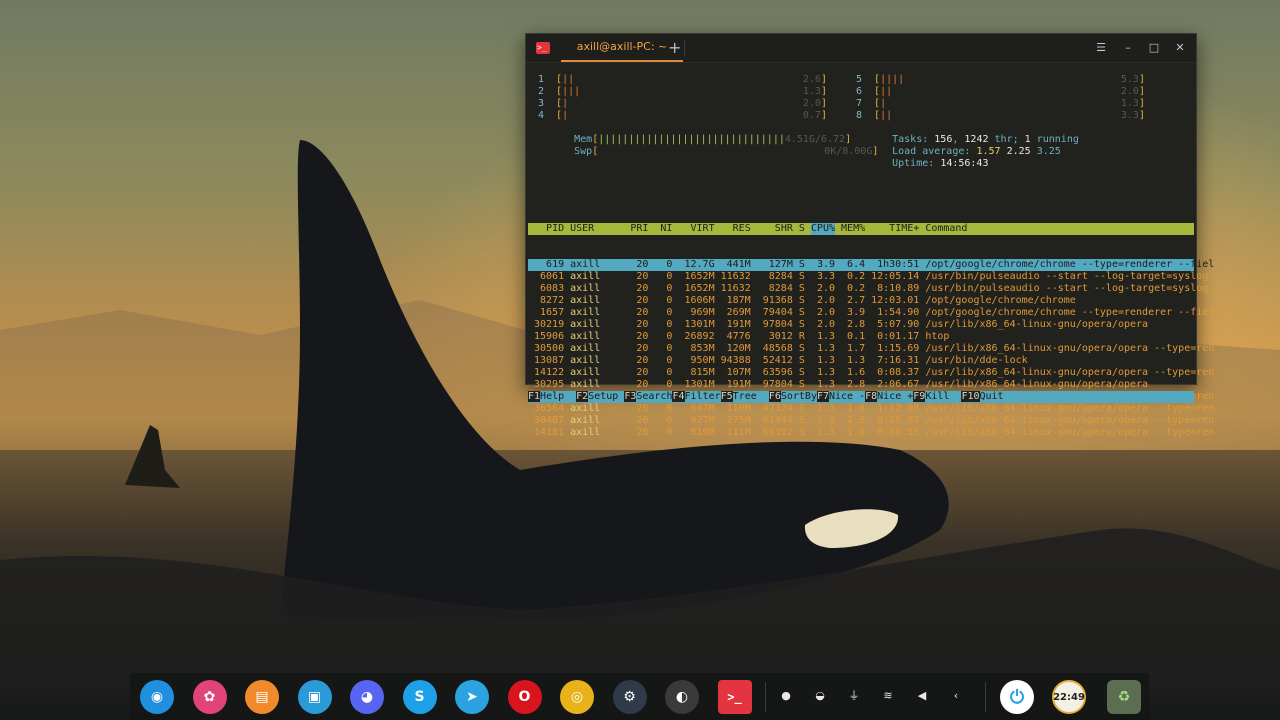 The image size is (1280, 720). I want to click on fkey-setup: F2Setup, so click(597, 397).